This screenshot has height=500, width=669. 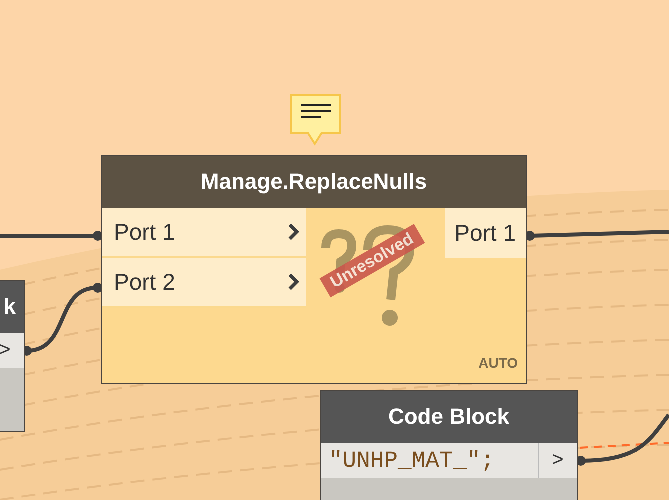 I want to click on node-title: Manage.ReplaceNulls, so click(x=314, y=182).